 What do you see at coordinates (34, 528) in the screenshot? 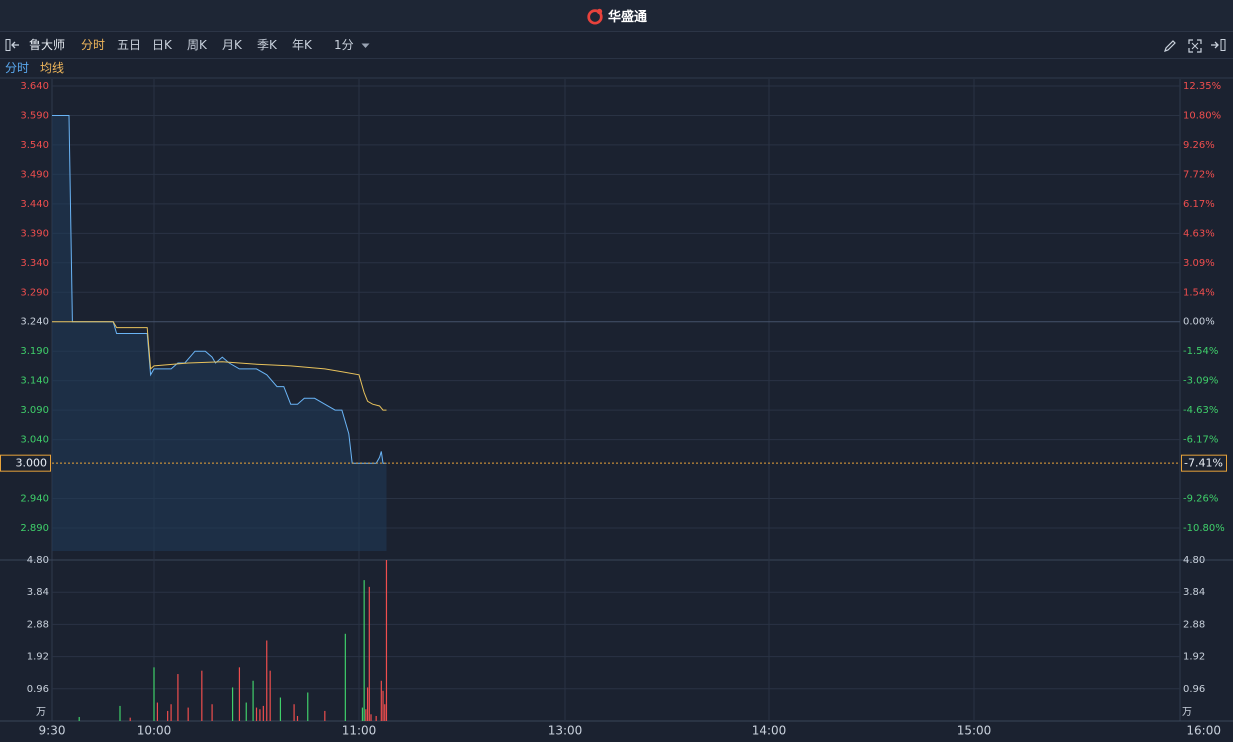
I see `price-tick-label: 2.890` at bounding box center [34, 528].